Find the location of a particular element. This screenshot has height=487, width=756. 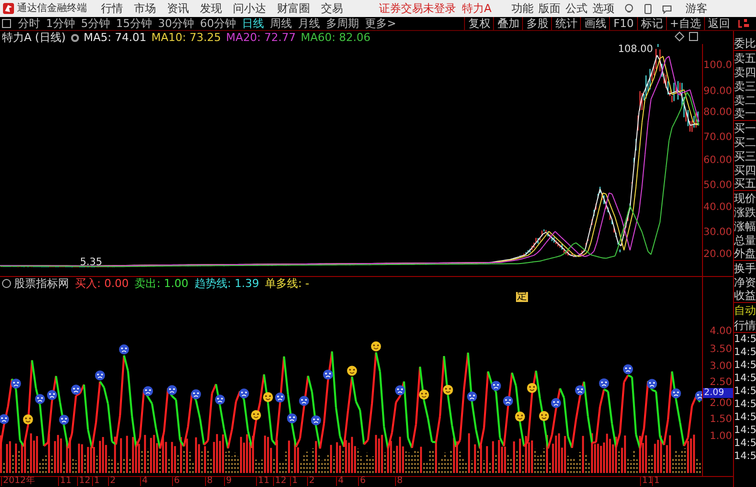

menu-item: 发现 is located at coordinates (211, 8).